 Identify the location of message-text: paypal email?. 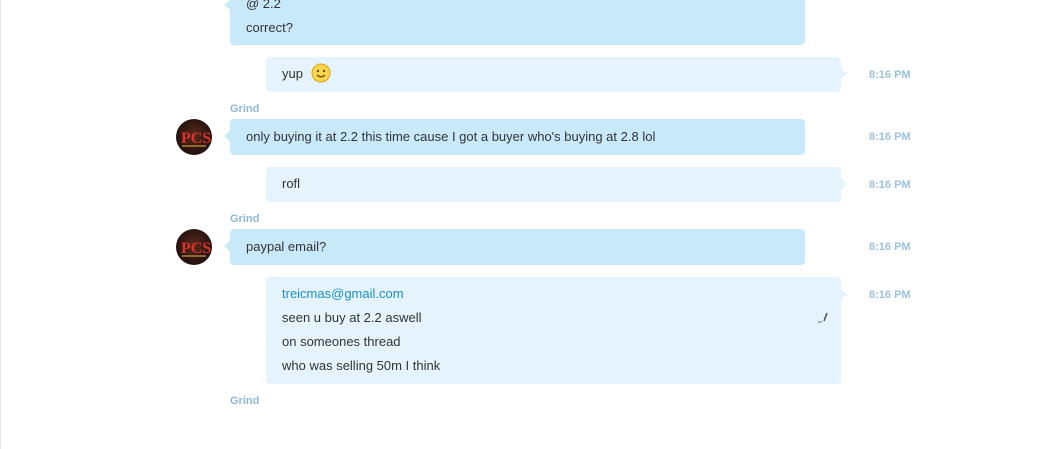
(286, 246).